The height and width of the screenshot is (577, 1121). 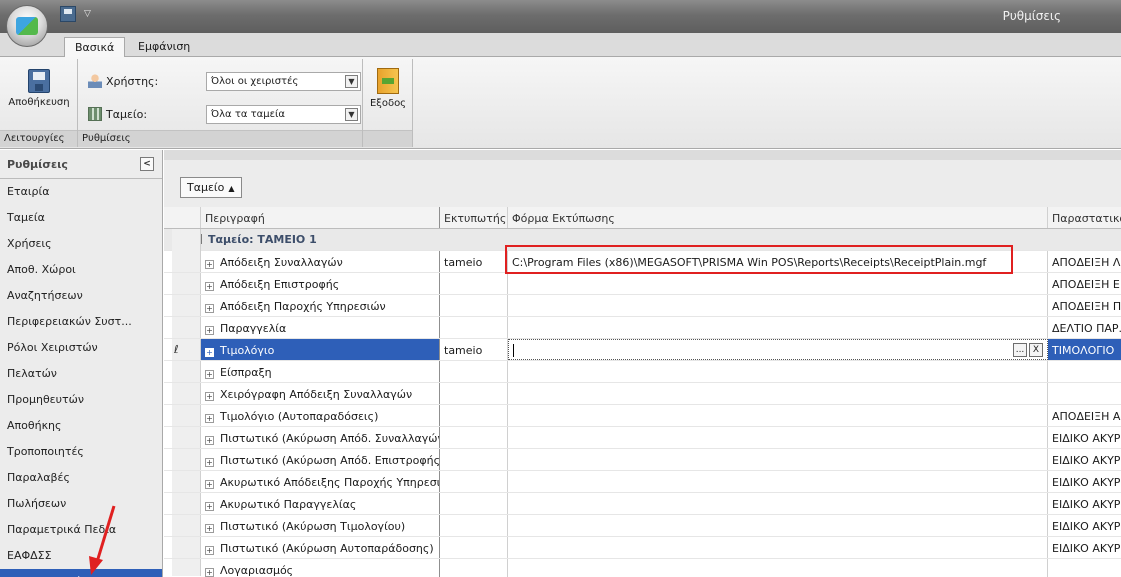 What do you see at coordinates (81, 348) in the screenshot?
I see `sidebar-item-operator-roles: Ρόλοι Χειριστών` at bounding box center [81, 348].